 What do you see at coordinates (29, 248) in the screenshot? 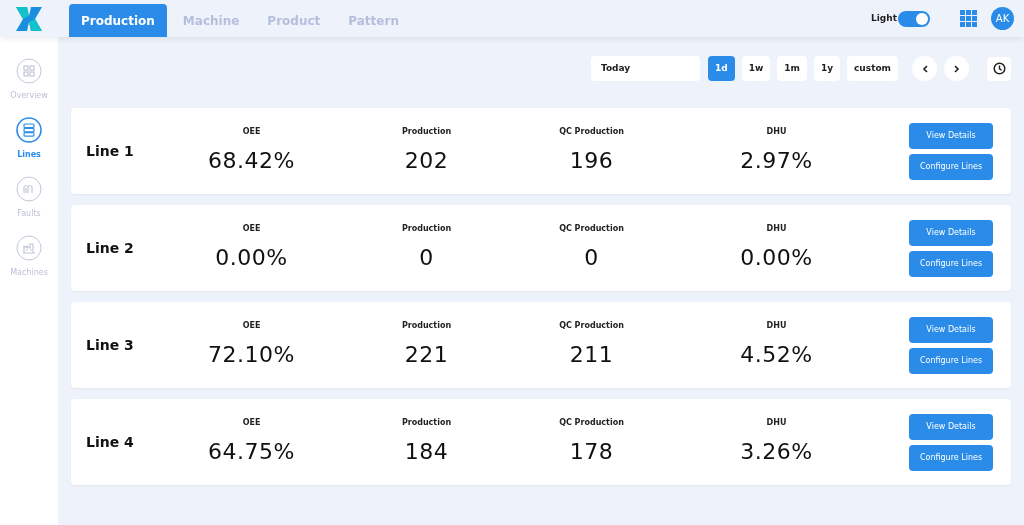
I see `machine-icon` at bounding box center [29, 248].